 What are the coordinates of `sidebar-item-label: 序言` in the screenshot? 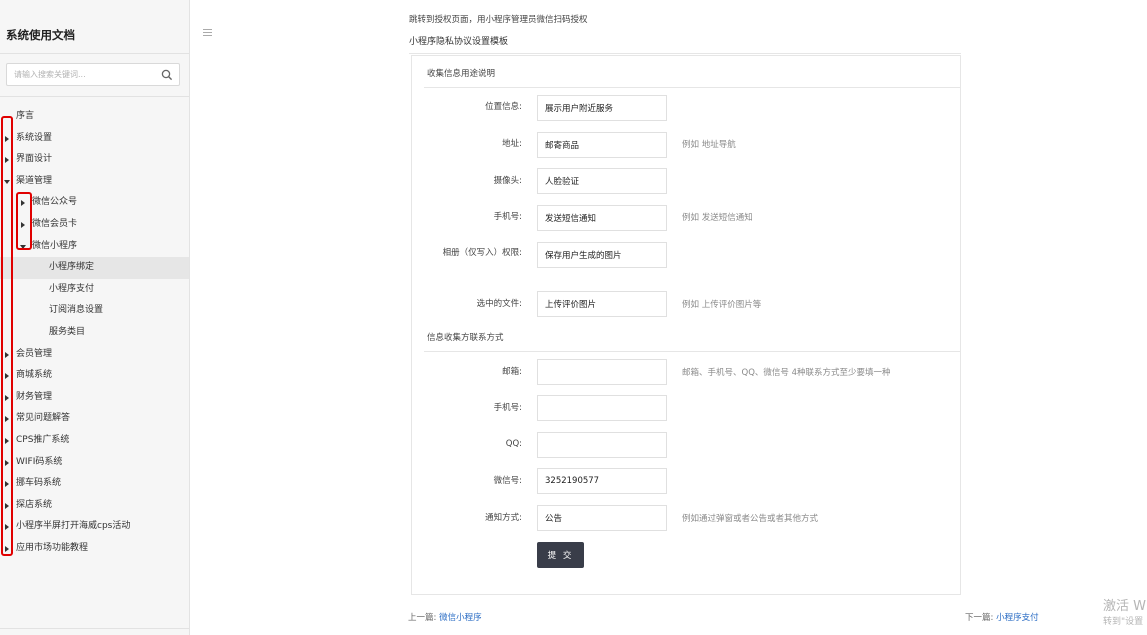 It's located at (25, 116).